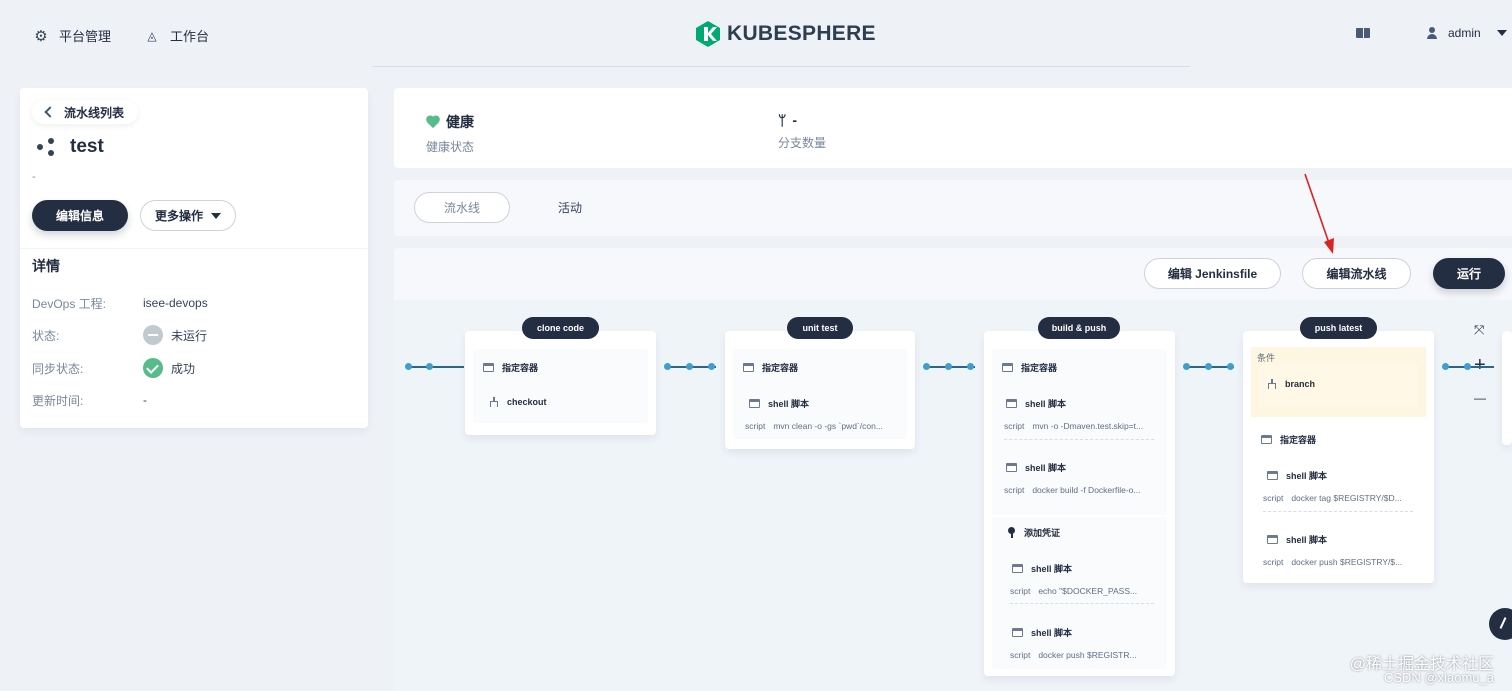  I want to click on detail-key: DevOps 工程:, so click(69, 303).